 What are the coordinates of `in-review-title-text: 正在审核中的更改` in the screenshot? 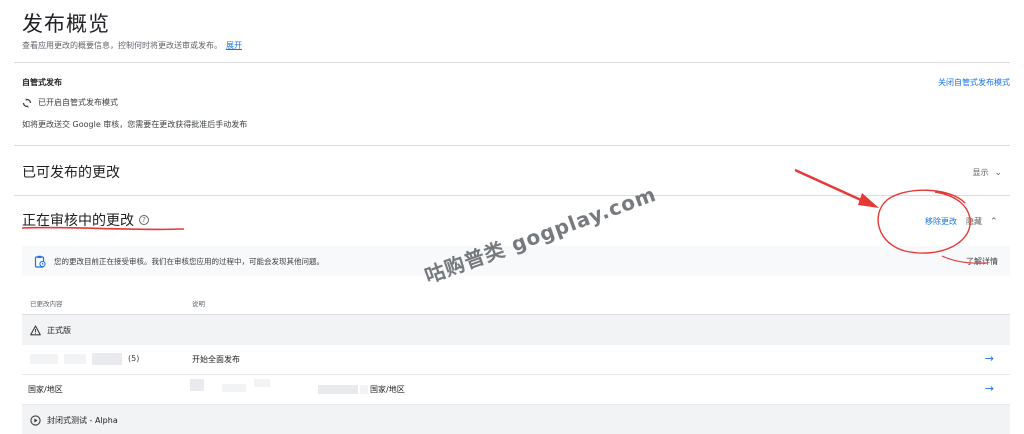 It's located at (78, 221).